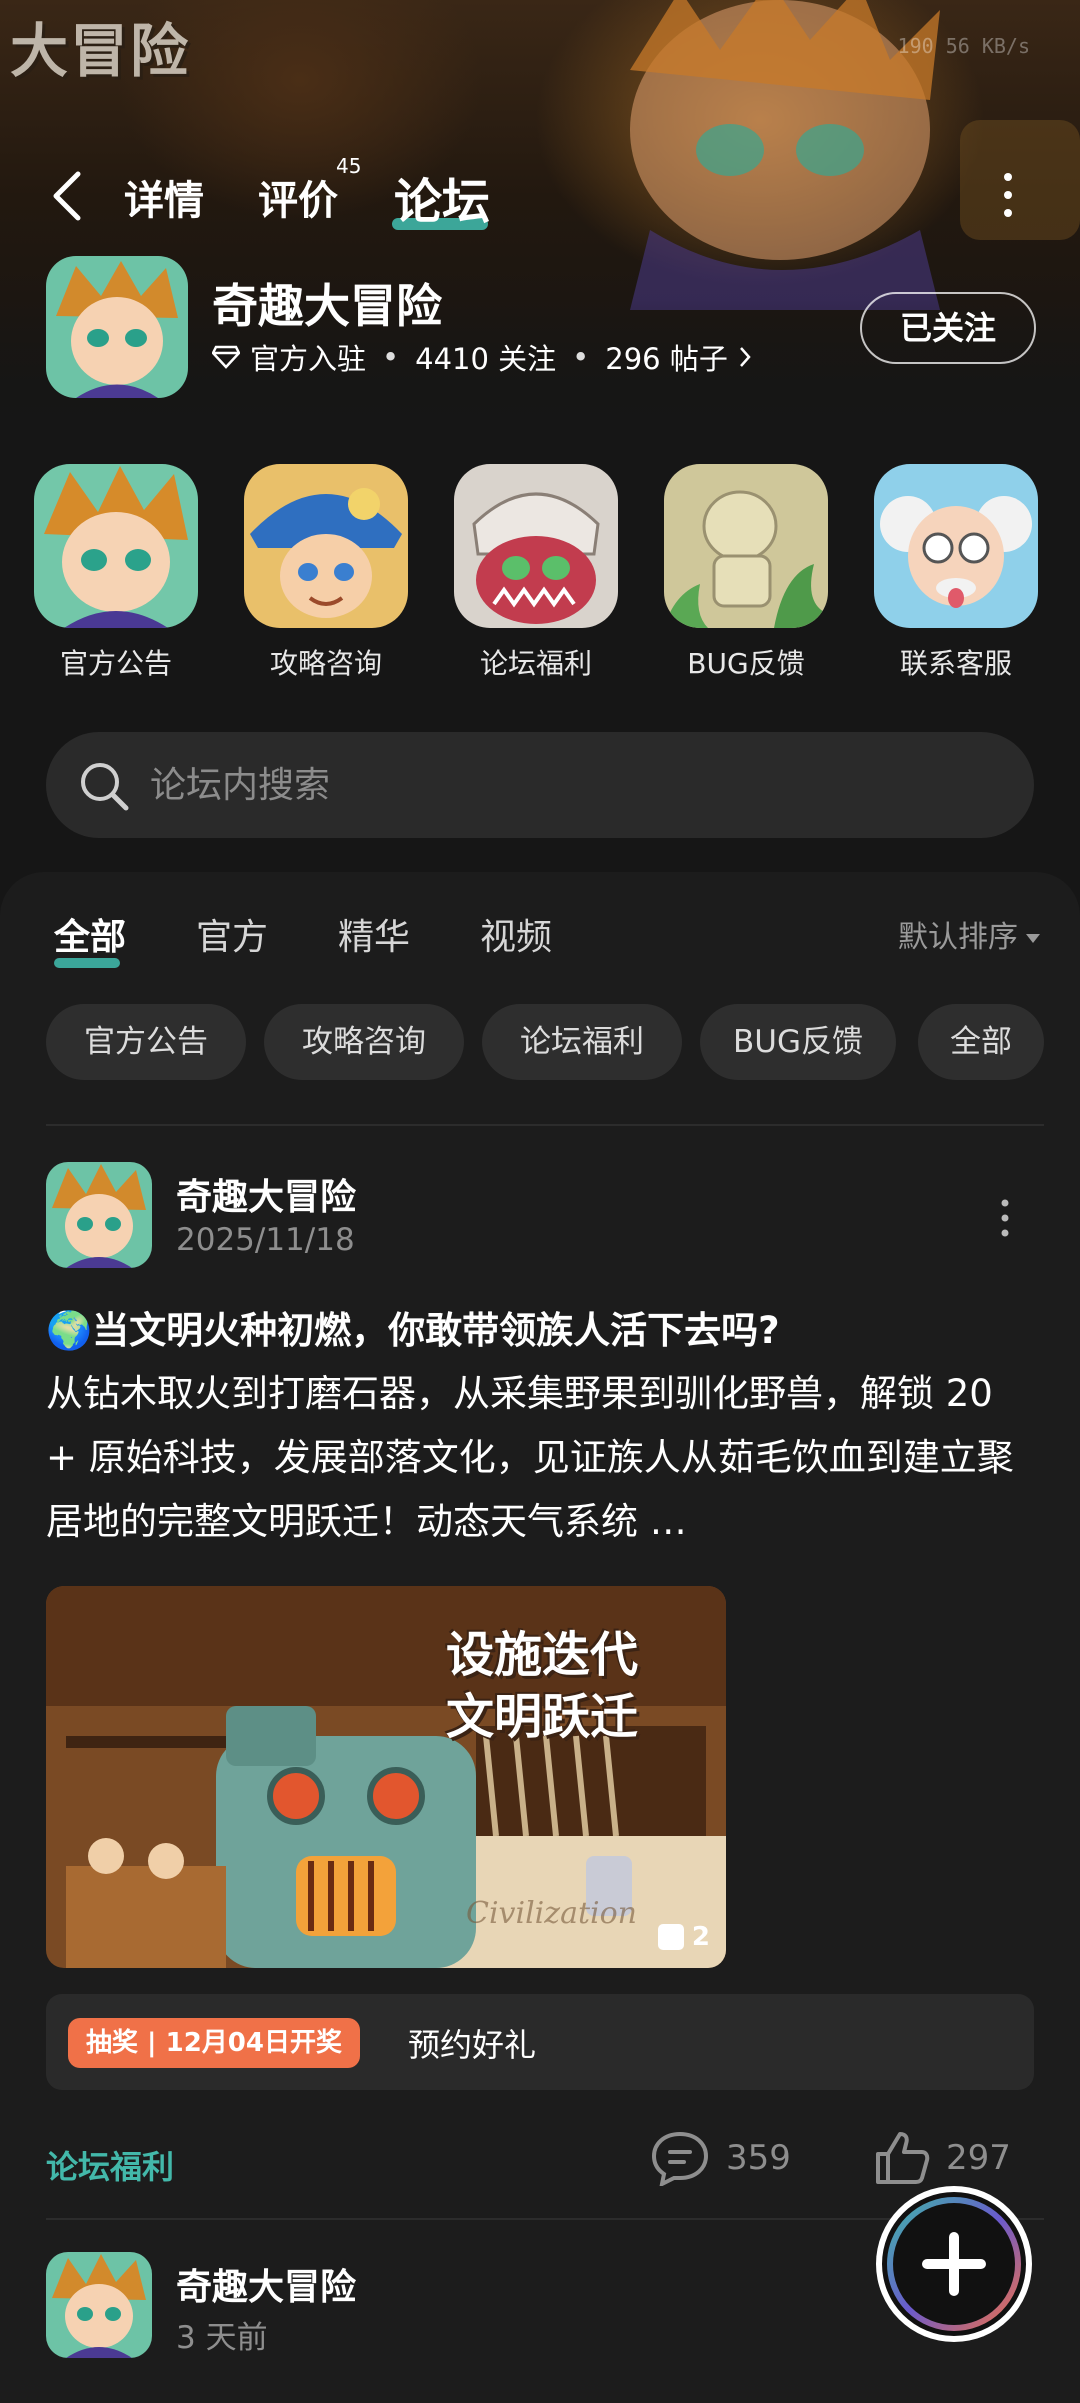 This screenshot has width=1080, height=2403. What do you see at coordinates (745, 357) in the screenshot?
I see `chevron-right-icon` at bounding box center [745, 357].